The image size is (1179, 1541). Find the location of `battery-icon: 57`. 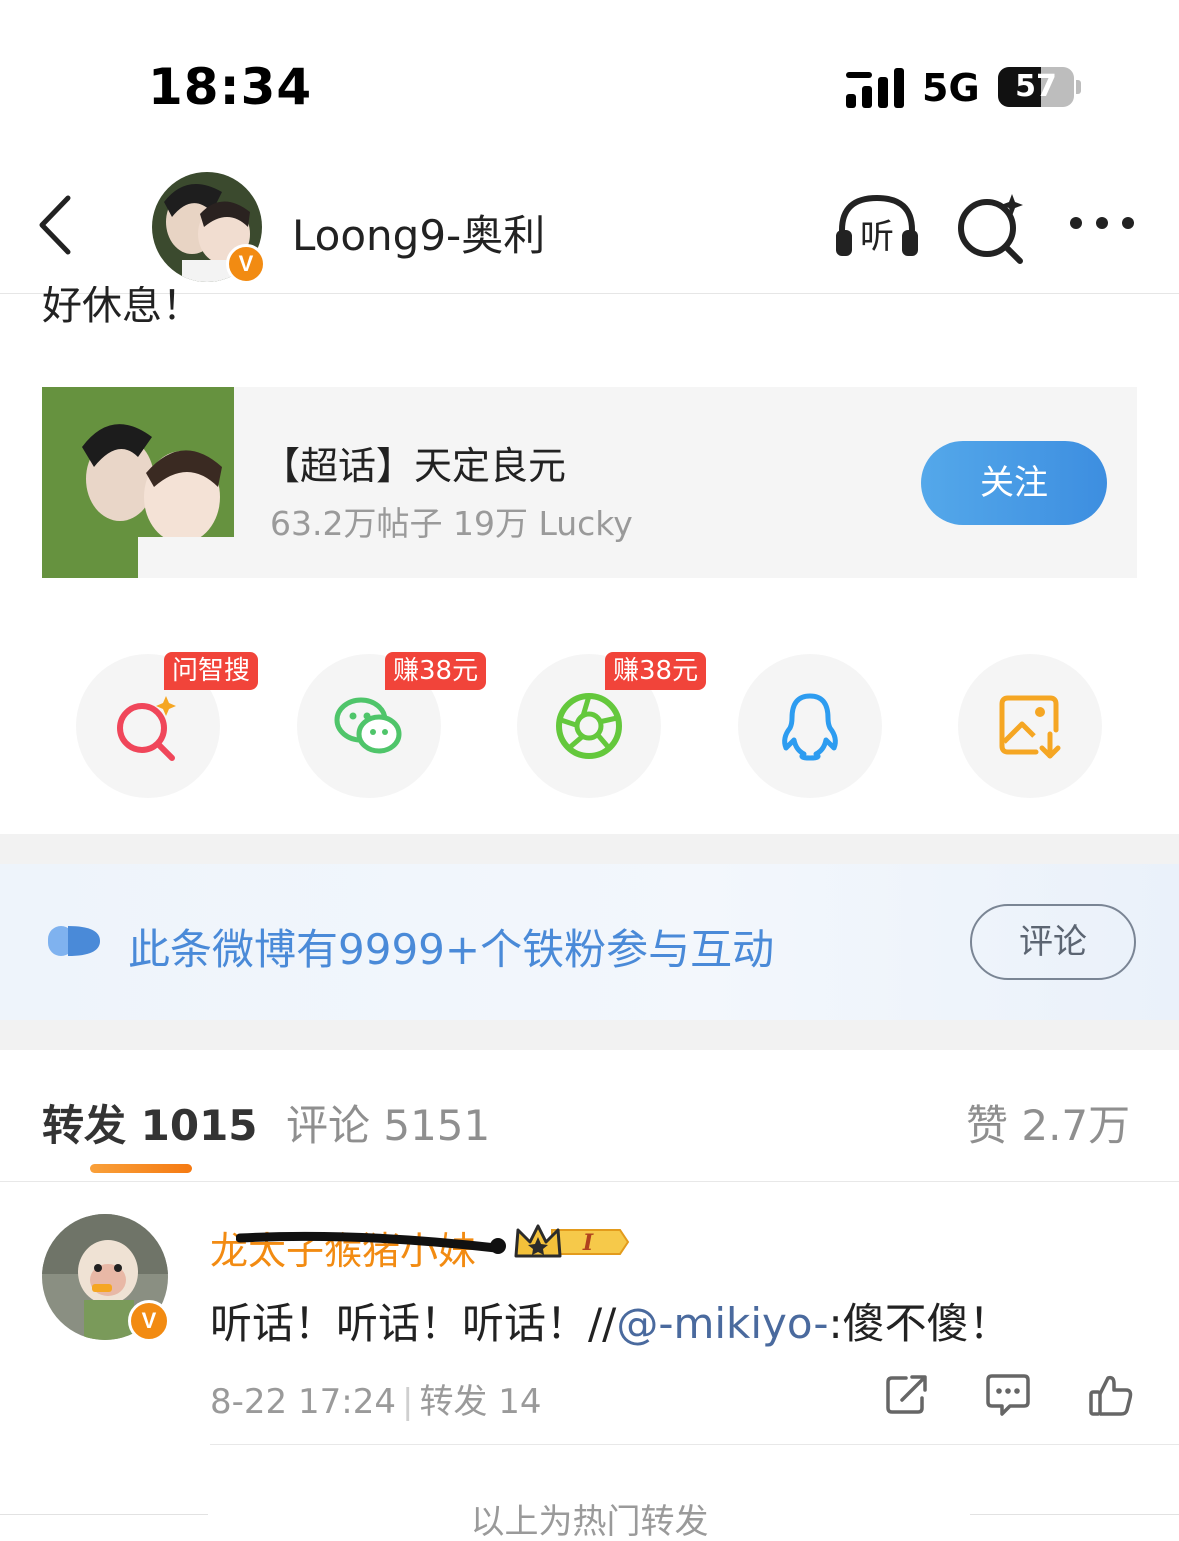

battery-icon: 57 is located at coordinates (1036, 87).